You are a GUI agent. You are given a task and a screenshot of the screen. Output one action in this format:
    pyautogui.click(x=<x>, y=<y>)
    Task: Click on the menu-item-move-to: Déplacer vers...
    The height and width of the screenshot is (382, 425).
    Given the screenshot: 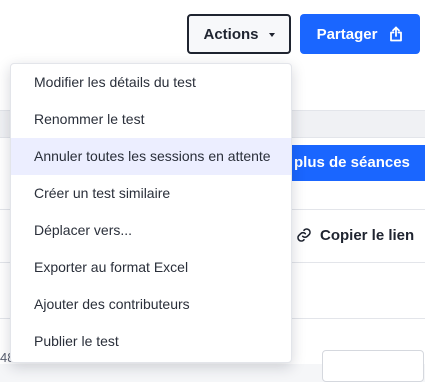 What is the action you would take?
    pyautogui.click(x=151, y=230)
    